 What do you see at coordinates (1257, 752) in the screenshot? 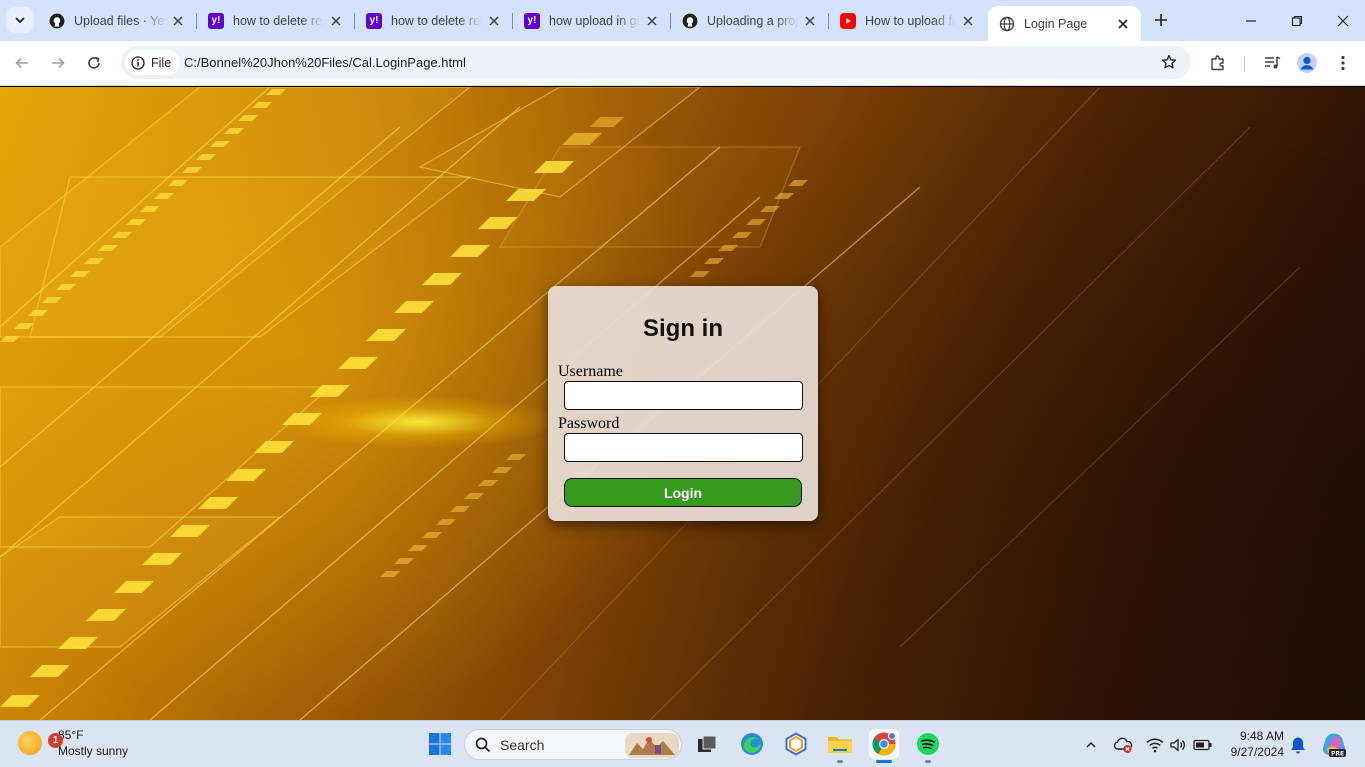
I see `clock-date: 9/27/2024` at bounding box center [1257, 752].